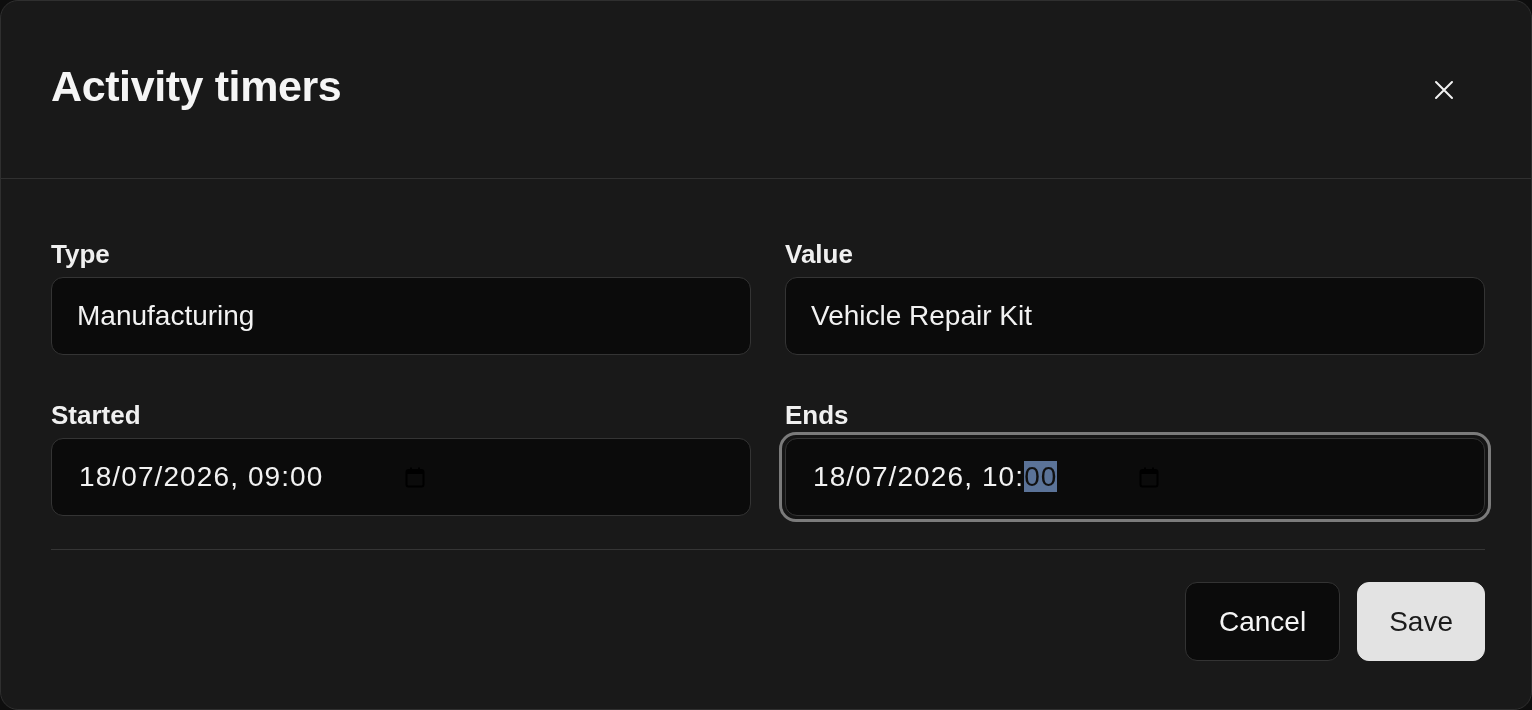 Image resolution: width=1532 pixels, height=710 pixels. I want to click on save-button: Save, so click(1421, 621).